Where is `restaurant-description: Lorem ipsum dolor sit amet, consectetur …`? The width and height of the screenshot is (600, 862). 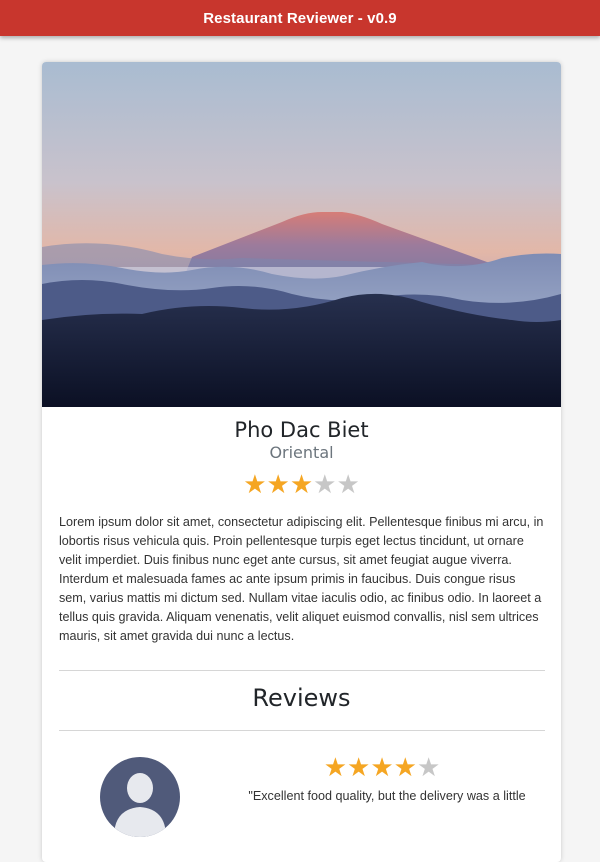 restaurant-description: Lorem ipsum dolor sit amet, consectetur … is located at coordinates (301, 579).